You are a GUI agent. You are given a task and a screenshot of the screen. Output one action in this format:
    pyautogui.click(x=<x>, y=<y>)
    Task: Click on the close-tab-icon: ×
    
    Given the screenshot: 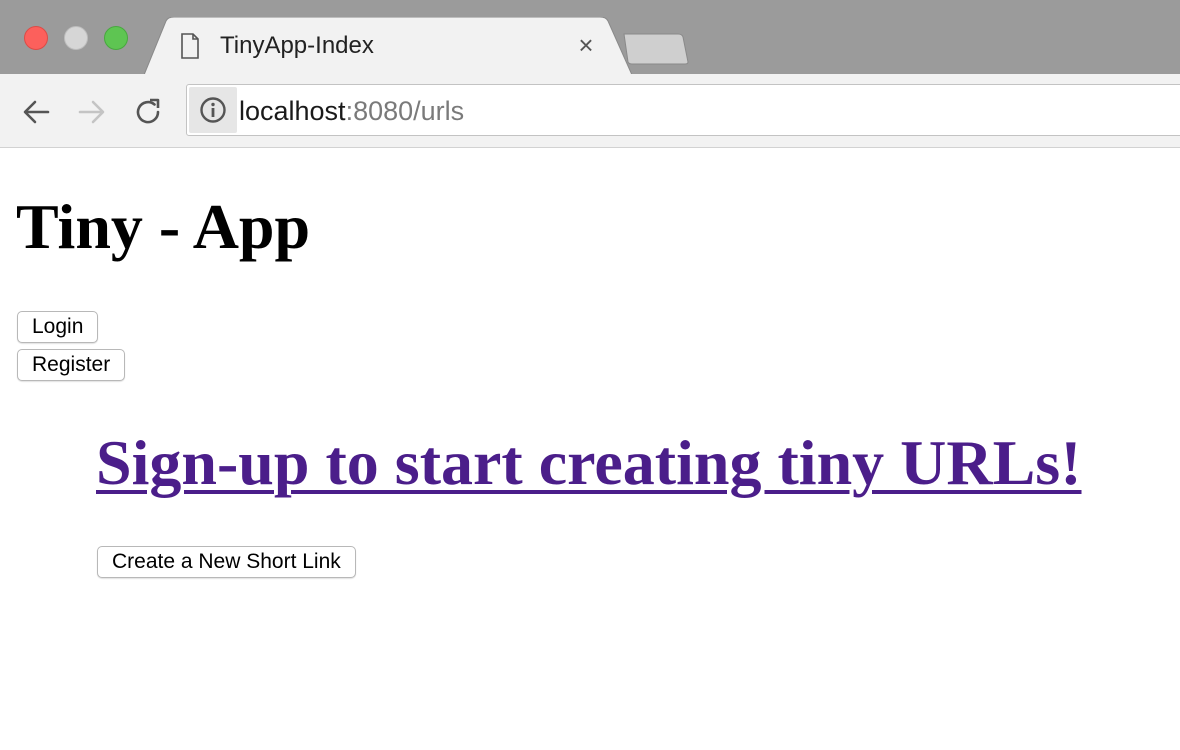 What is the action you would take?
    pyautogui.click(x=586, y=45)
    